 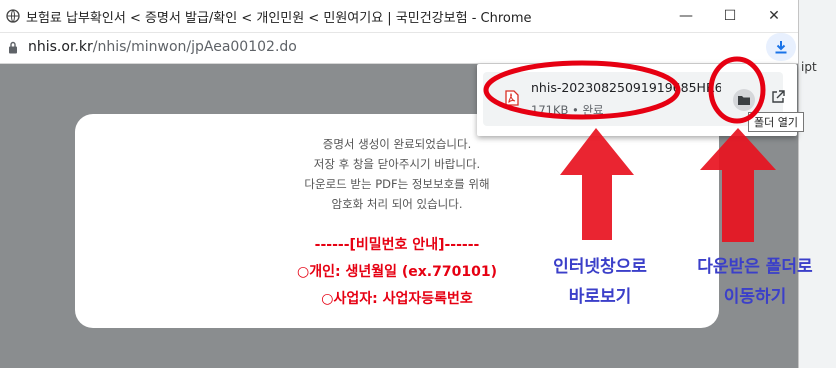 I want to click on folder-tooltip: 폴더 열기, so click(x=776, y=122).